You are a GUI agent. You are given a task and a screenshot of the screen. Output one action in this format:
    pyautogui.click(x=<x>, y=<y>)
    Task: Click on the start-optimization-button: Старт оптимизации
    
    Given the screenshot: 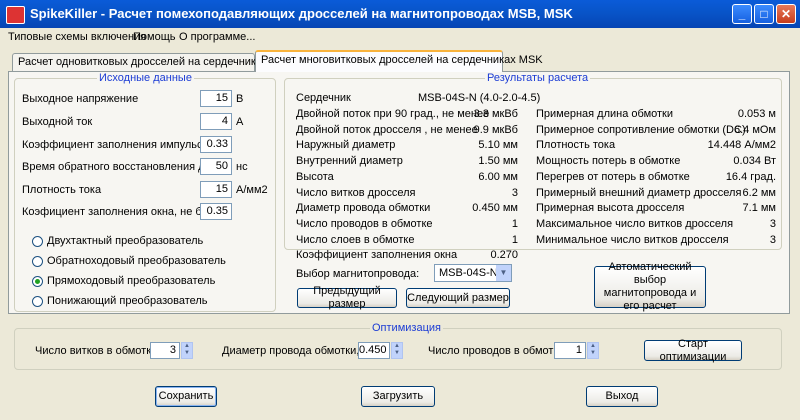 What is the action you would take?
    pyautogui.click(x=693, y=350)
    